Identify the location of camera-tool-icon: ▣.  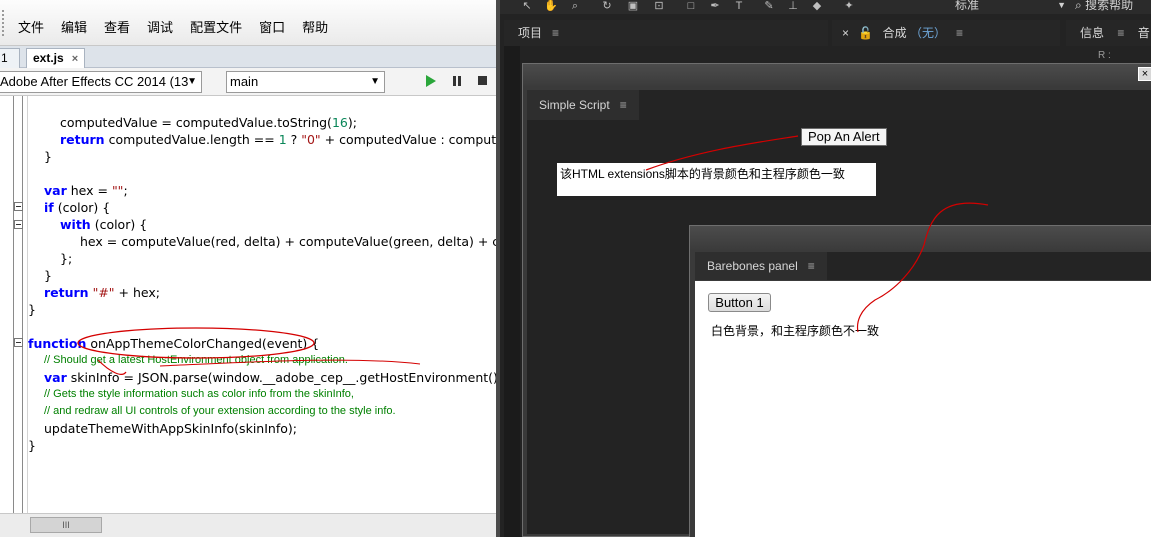
(633, 6).